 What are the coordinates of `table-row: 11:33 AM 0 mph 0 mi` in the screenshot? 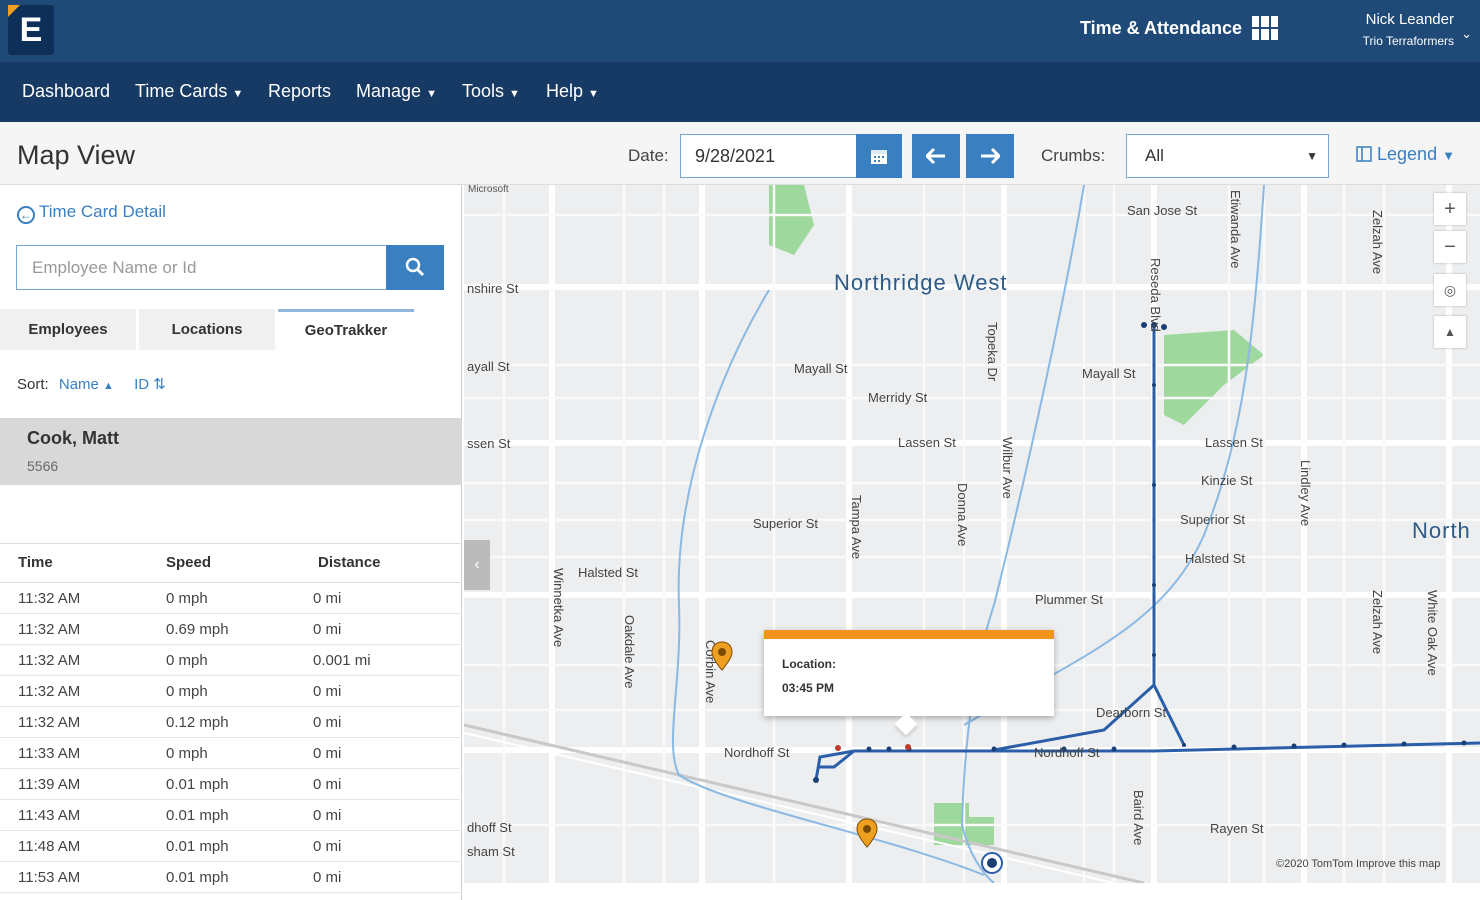 It's located at (231, 753).